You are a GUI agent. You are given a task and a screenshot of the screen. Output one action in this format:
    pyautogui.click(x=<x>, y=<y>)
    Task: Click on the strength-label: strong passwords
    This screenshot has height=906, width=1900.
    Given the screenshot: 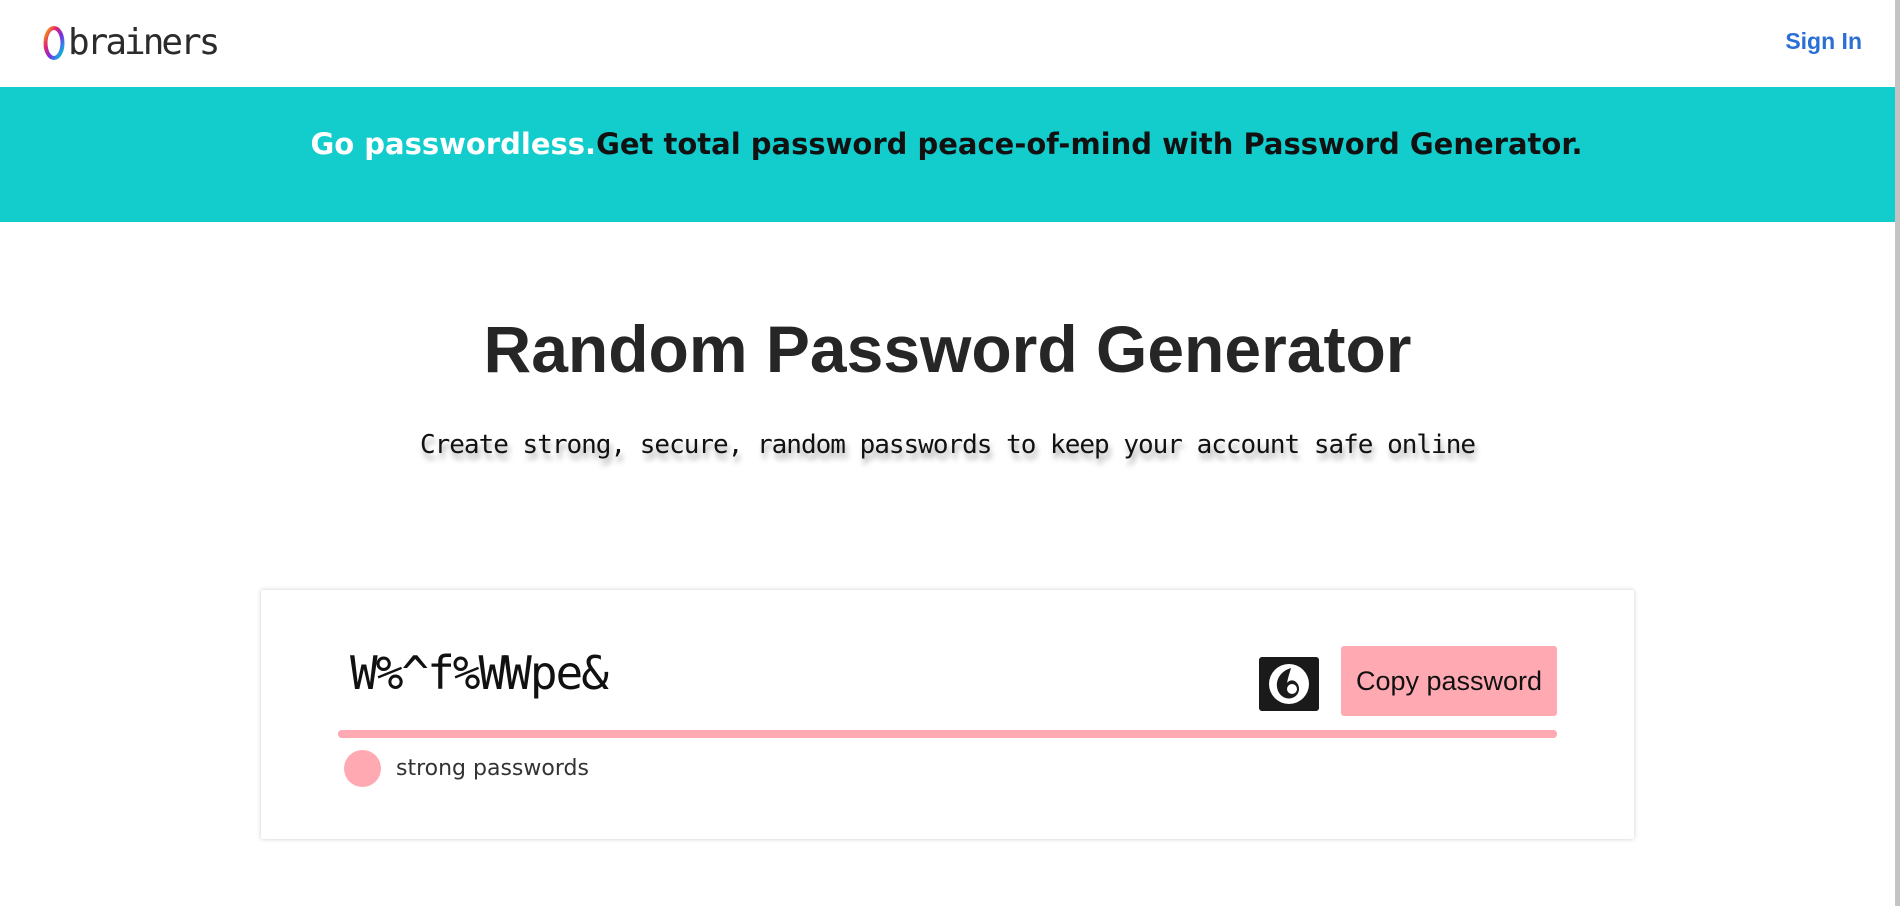 What is the action you would take?
    pyautogui.click(x=492, y=768)
    